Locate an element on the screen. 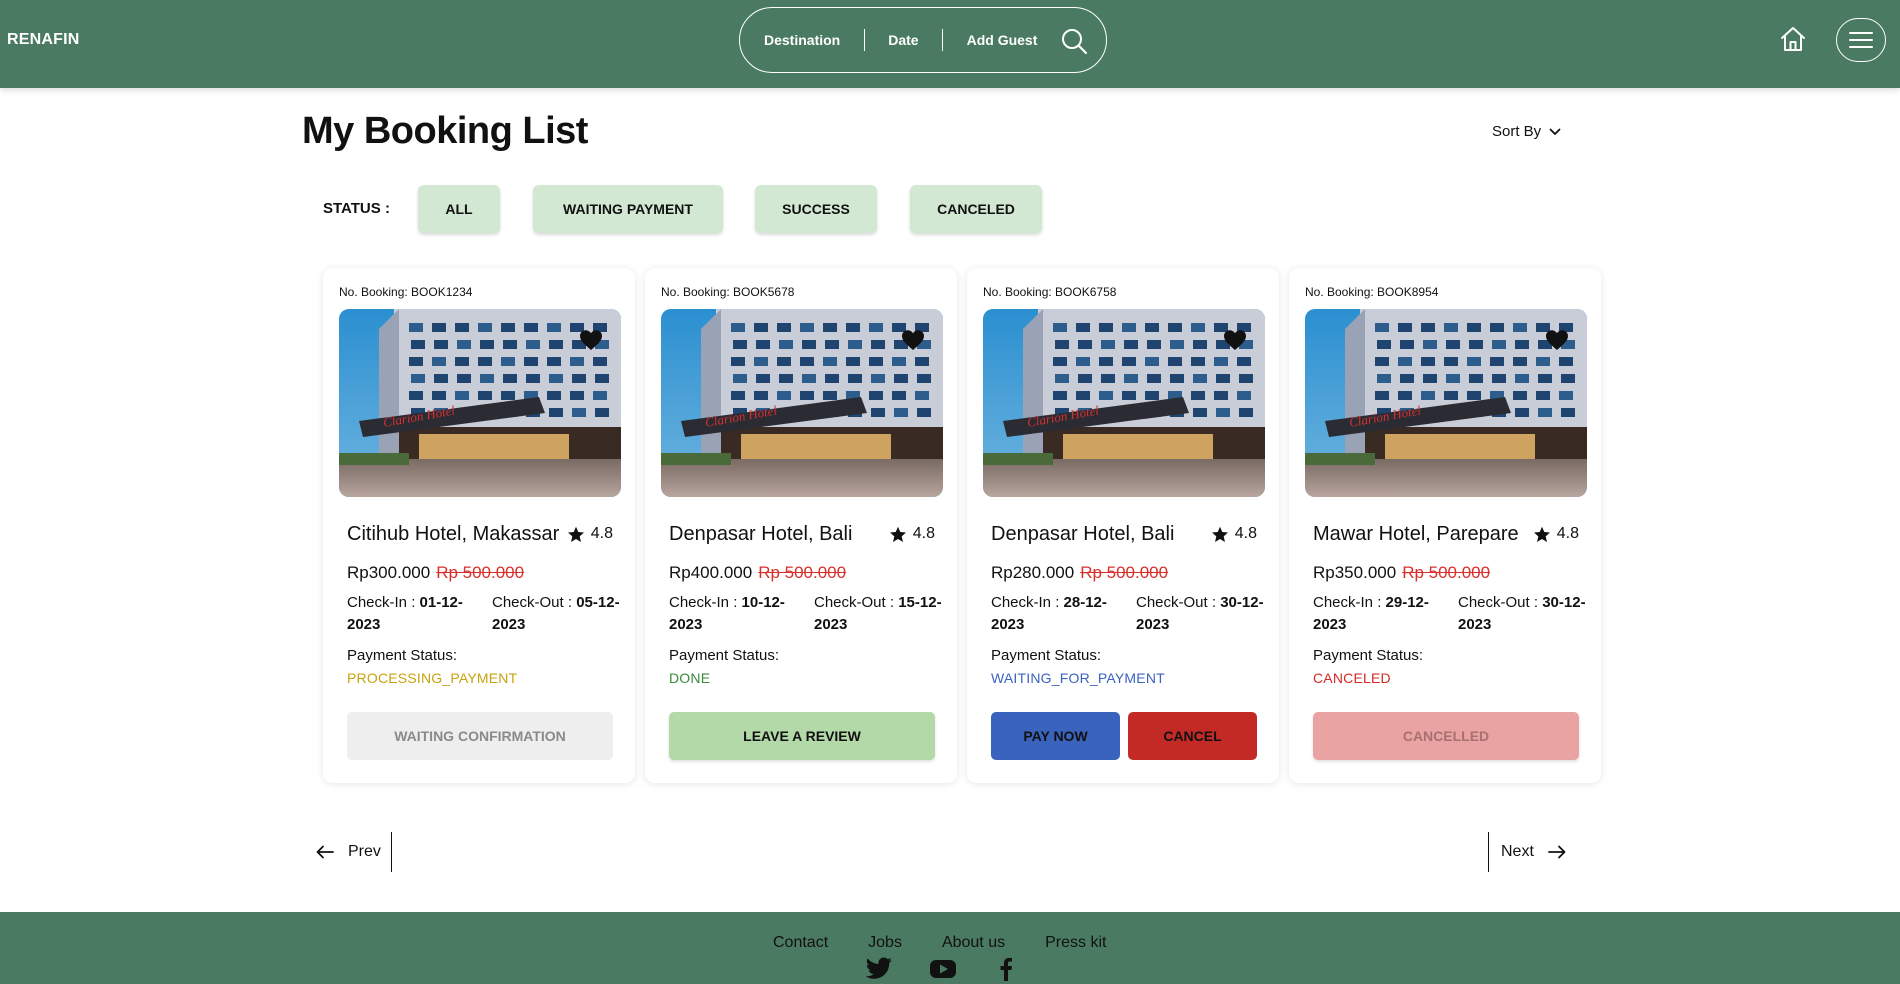 The image size is (1900, 984). cancel-booking-button: CANCEL is located at coordinates (1192, 736).